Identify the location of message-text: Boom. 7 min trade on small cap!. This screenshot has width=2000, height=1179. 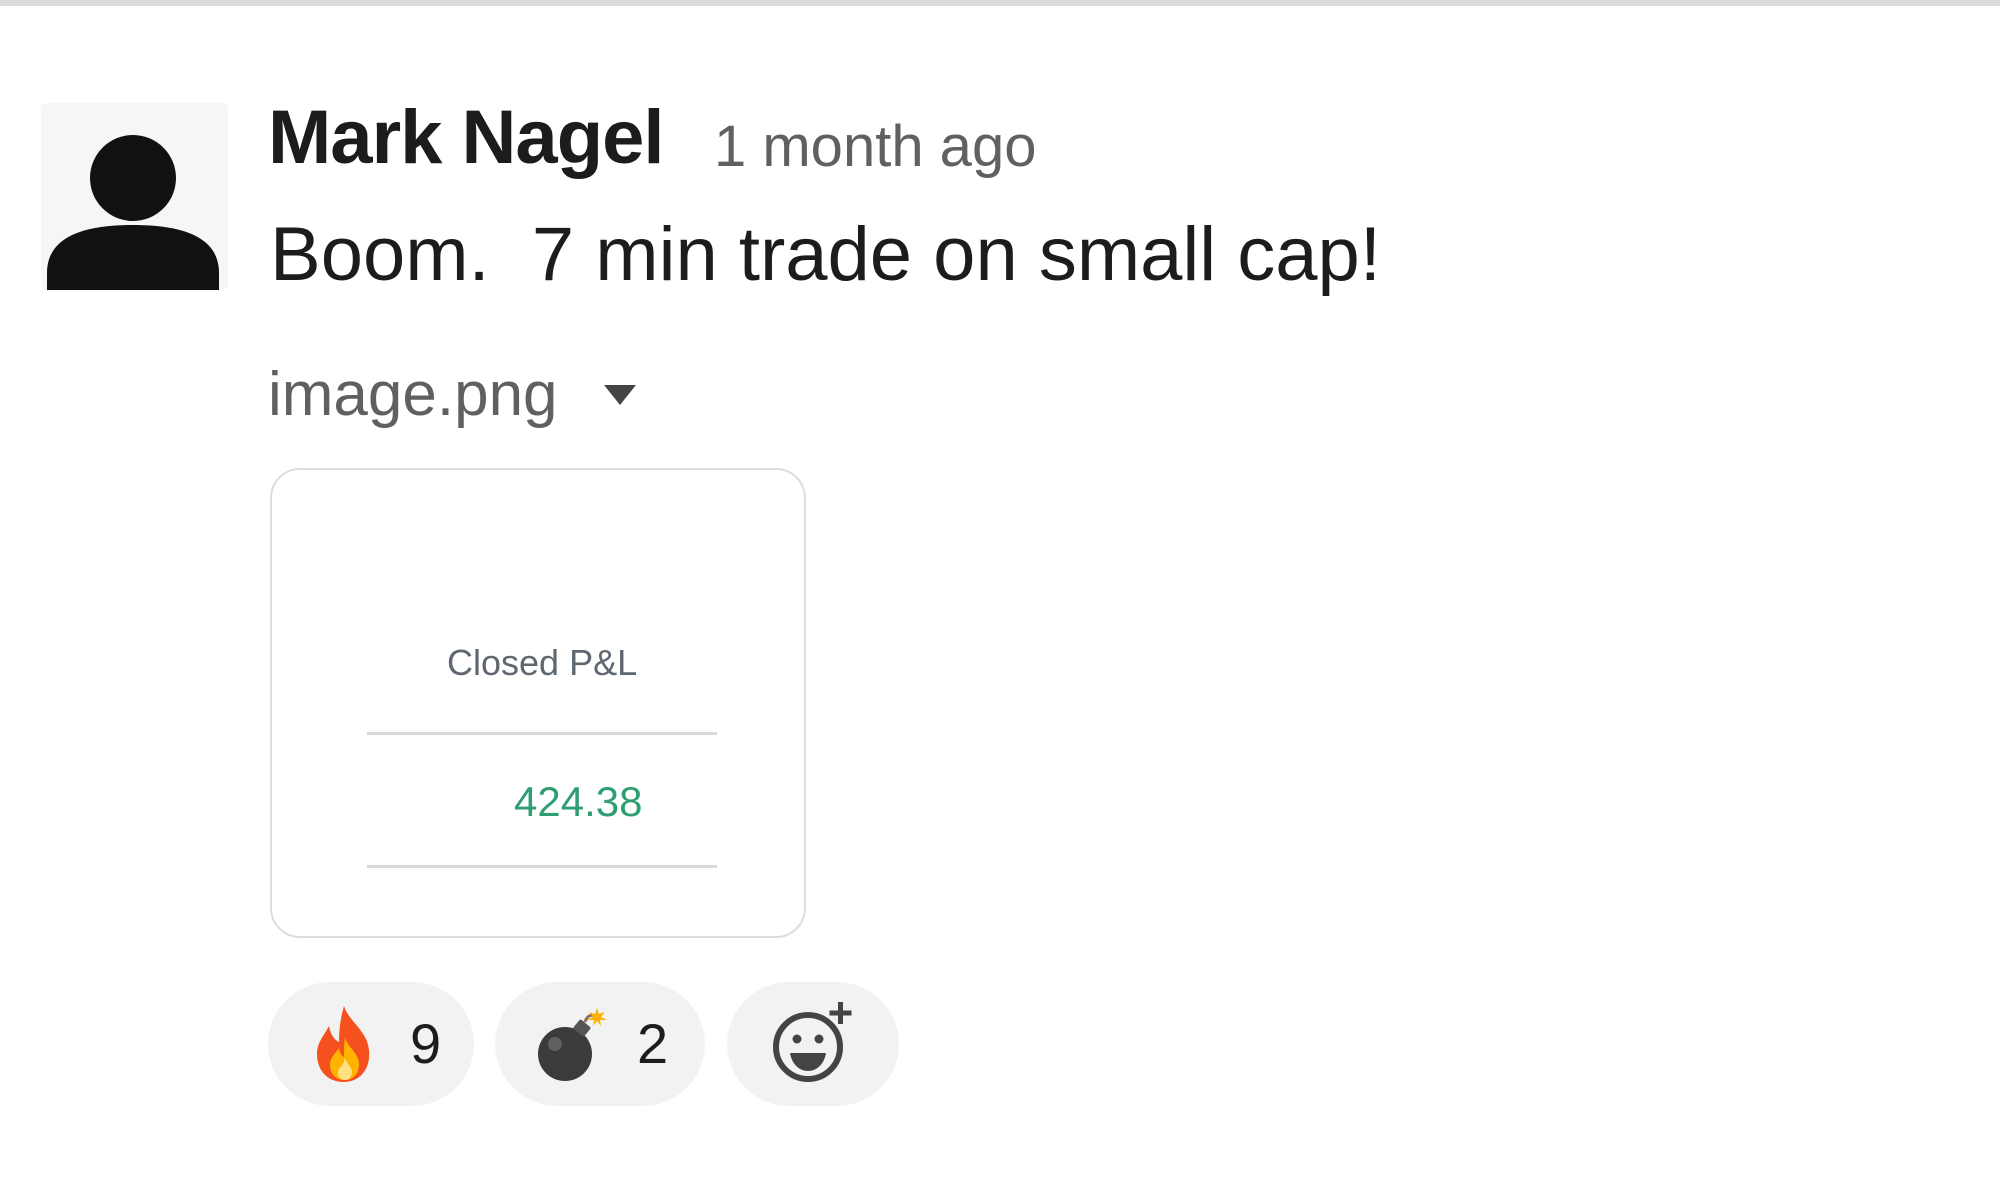
(825, 254).